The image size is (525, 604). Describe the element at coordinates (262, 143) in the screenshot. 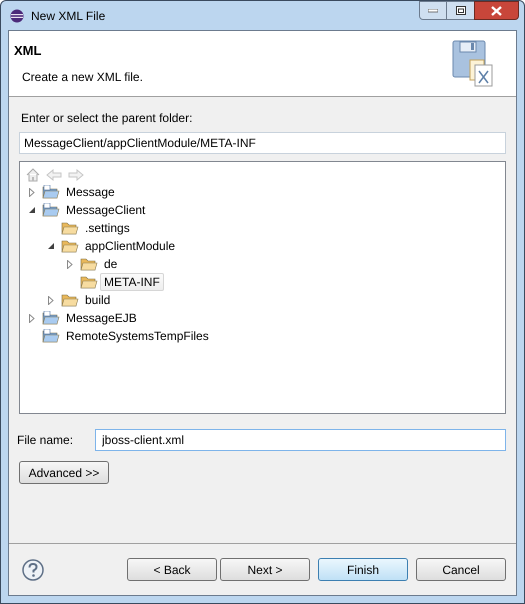

I see `parent-folder-field: MessageClient/appClientModule/META-INF` at that location.